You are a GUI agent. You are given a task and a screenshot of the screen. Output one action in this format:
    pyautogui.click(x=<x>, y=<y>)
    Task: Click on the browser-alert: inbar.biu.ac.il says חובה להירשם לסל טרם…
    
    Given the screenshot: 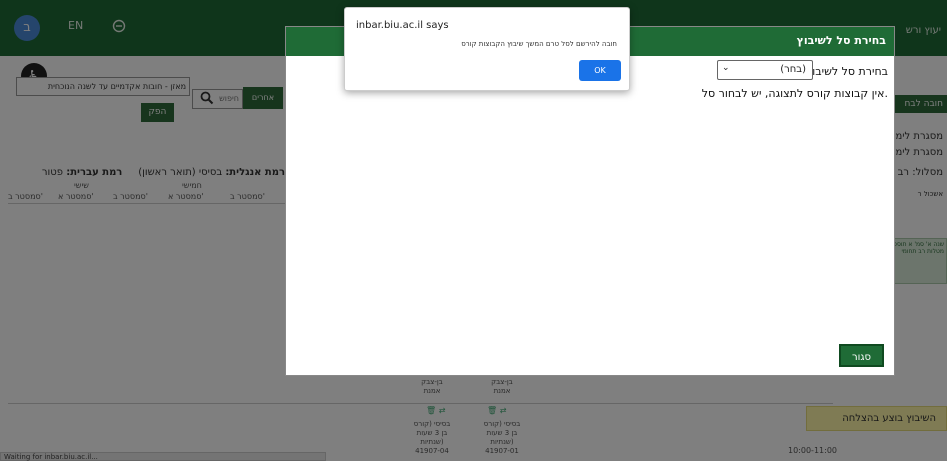 What is the action you would take?
    pyautogui.click(x=487, y=49)
    